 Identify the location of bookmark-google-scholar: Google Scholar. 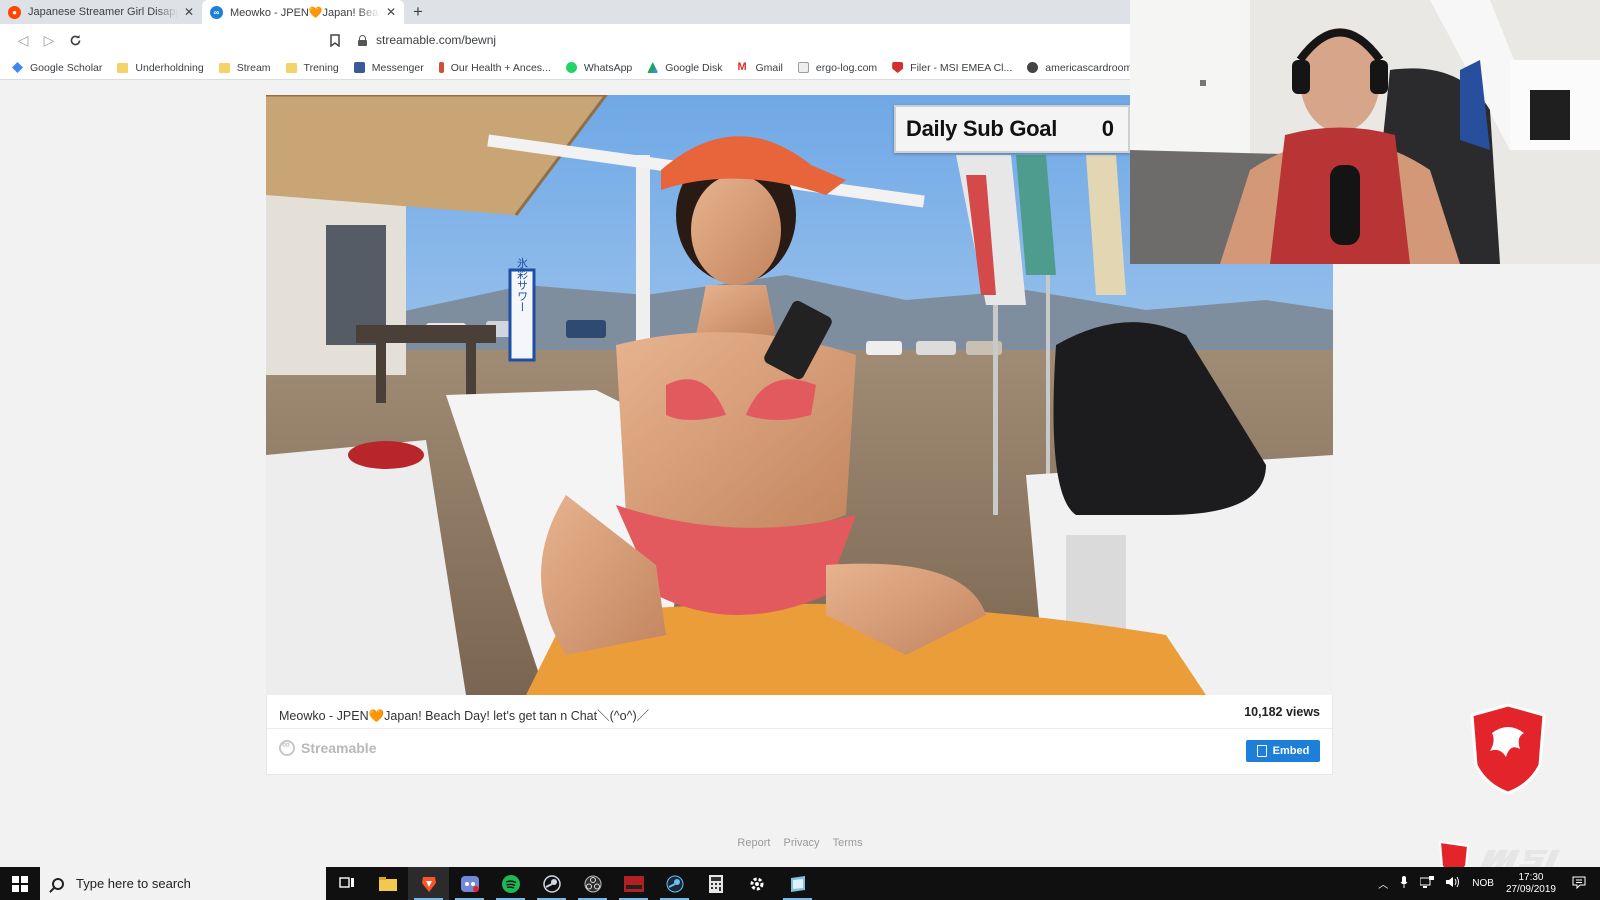
(57, 68).